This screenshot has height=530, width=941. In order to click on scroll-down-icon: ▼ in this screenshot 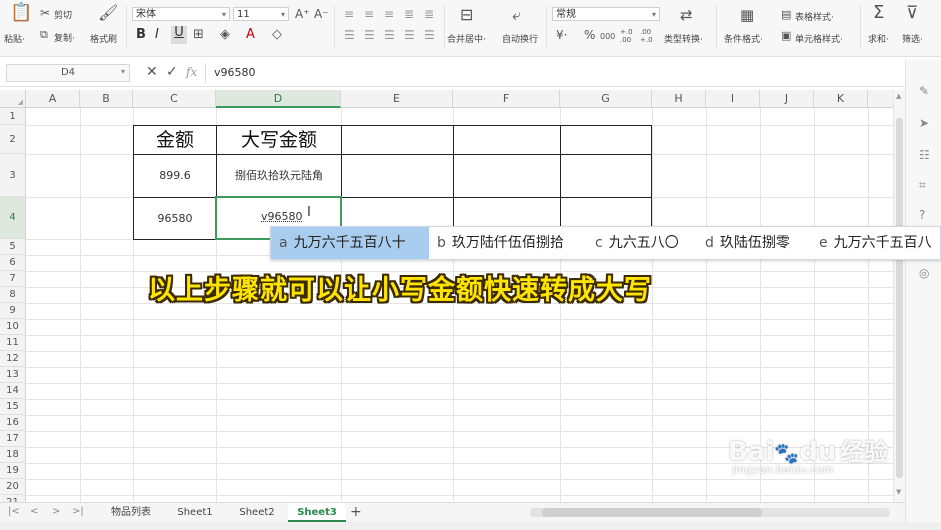, I will do `click(898, 492)`.